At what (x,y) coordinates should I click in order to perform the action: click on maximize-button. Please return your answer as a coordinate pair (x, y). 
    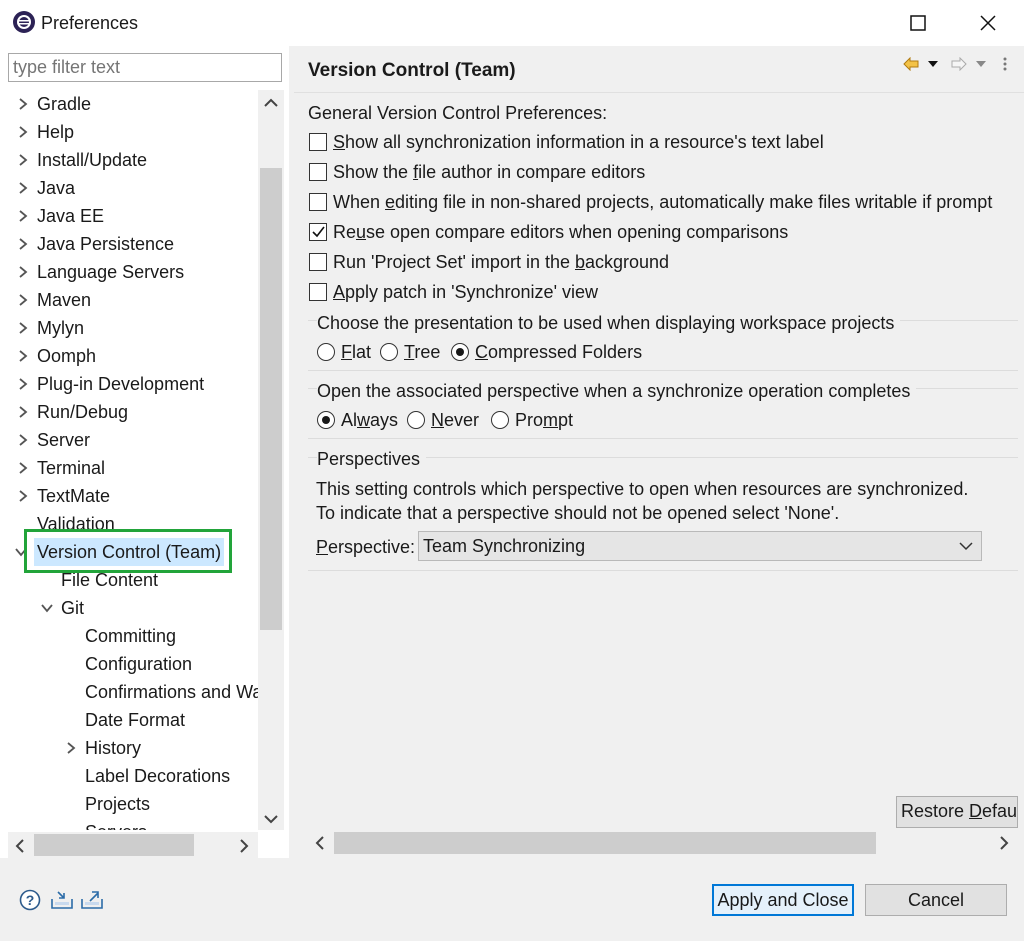
    Looking at the image, I should click on (918, 23).